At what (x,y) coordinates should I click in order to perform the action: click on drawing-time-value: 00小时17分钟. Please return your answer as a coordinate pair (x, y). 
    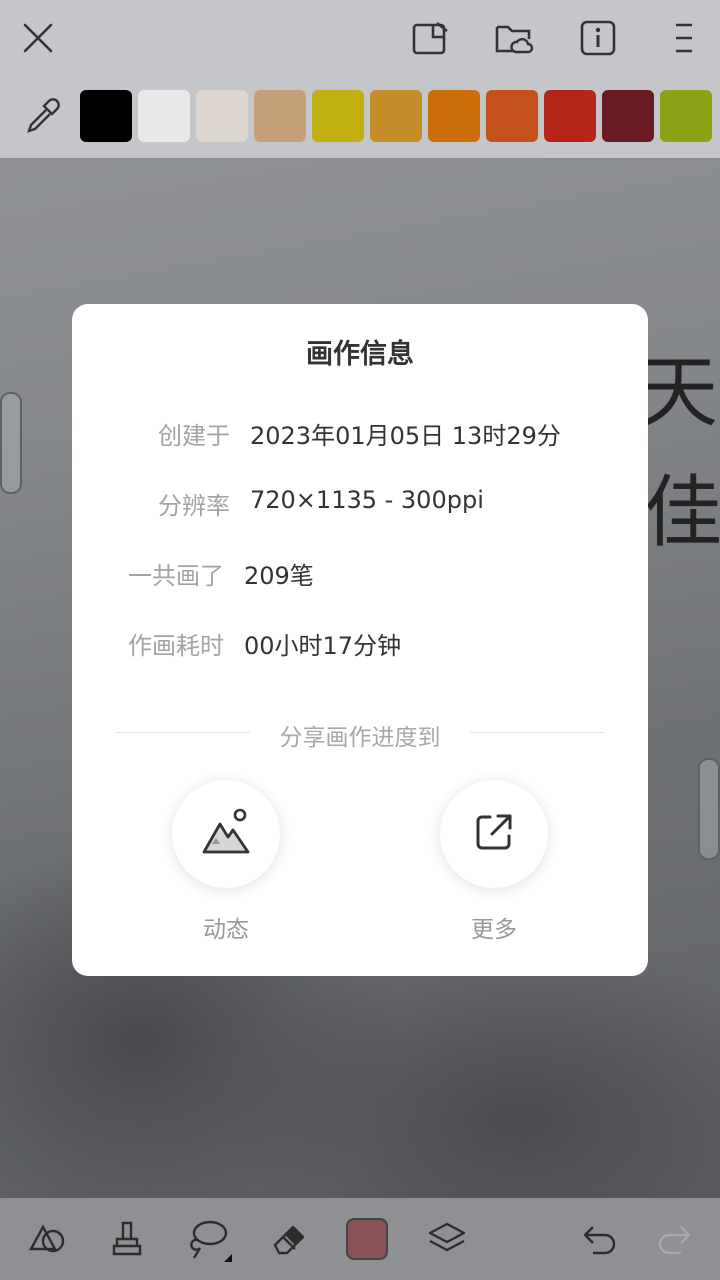
    Looking at the image, I should click on (323, 646).